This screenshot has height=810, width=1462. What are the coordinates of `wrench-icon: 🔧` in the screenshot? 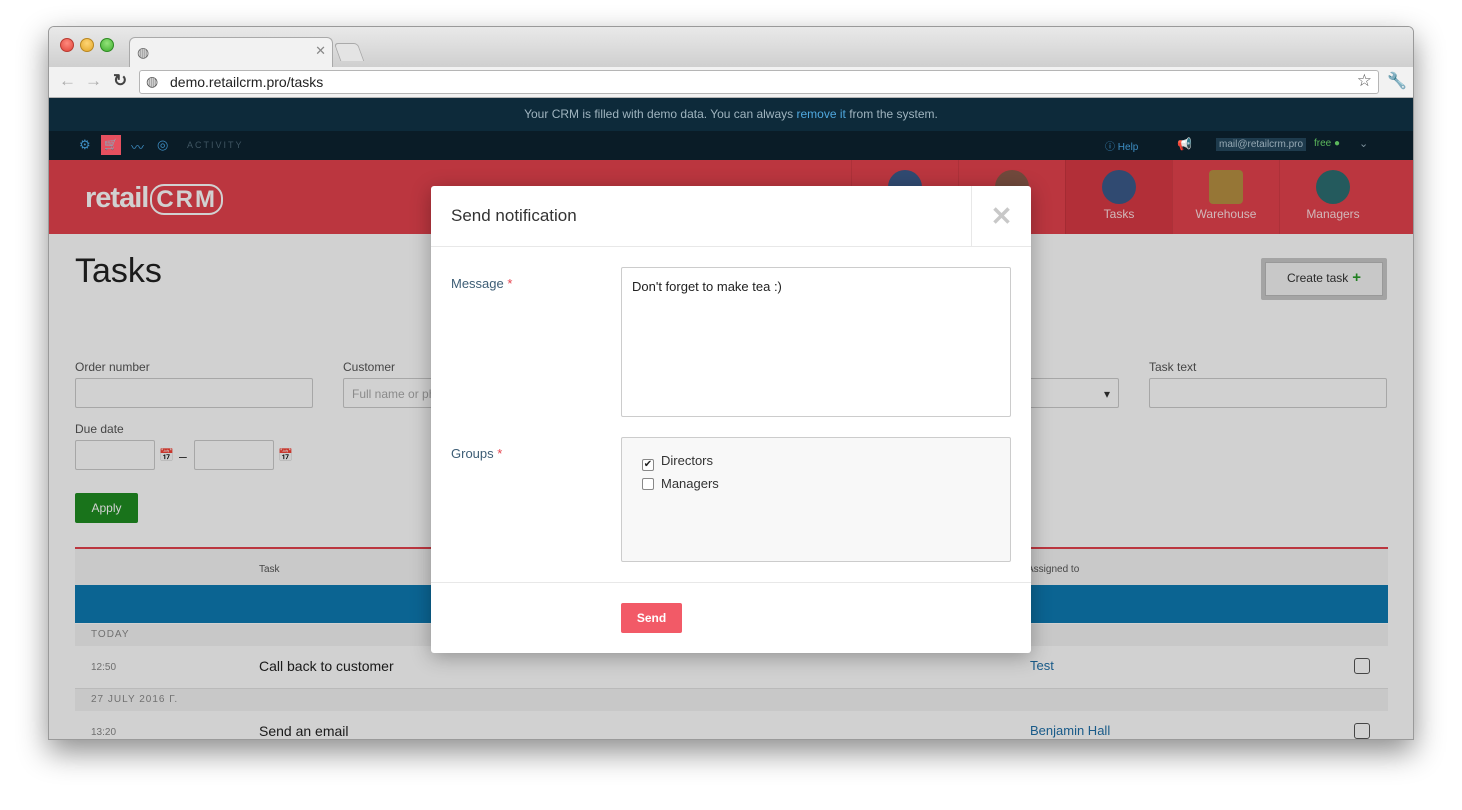 It's located at (1397, 81).